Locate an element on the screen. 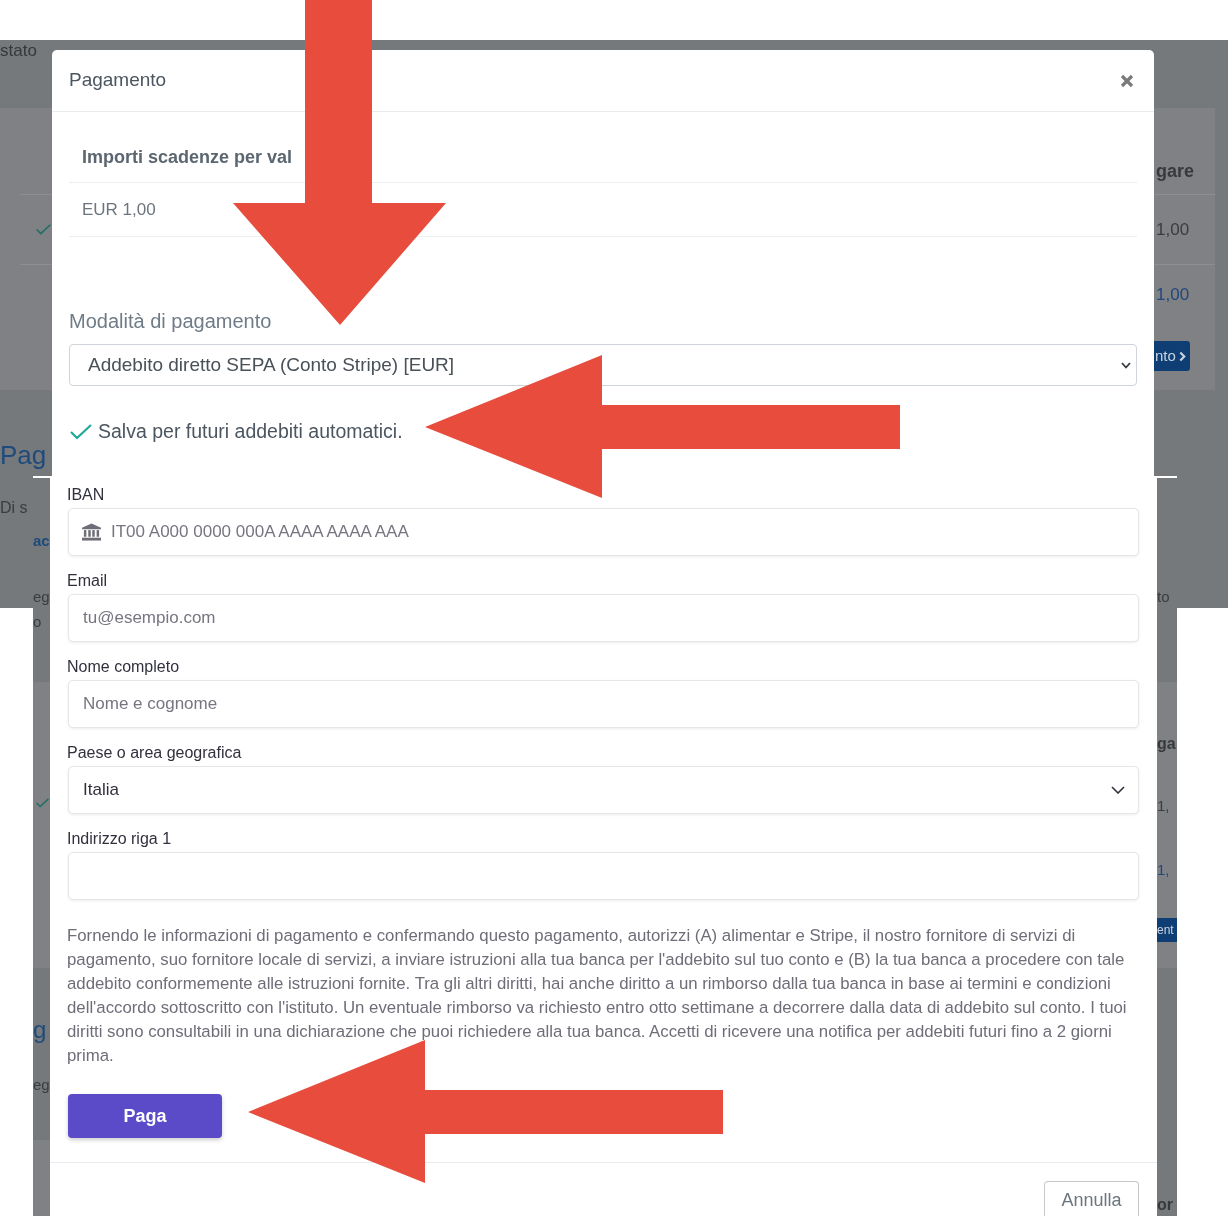 This screenshot has height=1216, width=1228. option-label: Salva per futuri addebiti automatici. is located at coordinates (250, 431).